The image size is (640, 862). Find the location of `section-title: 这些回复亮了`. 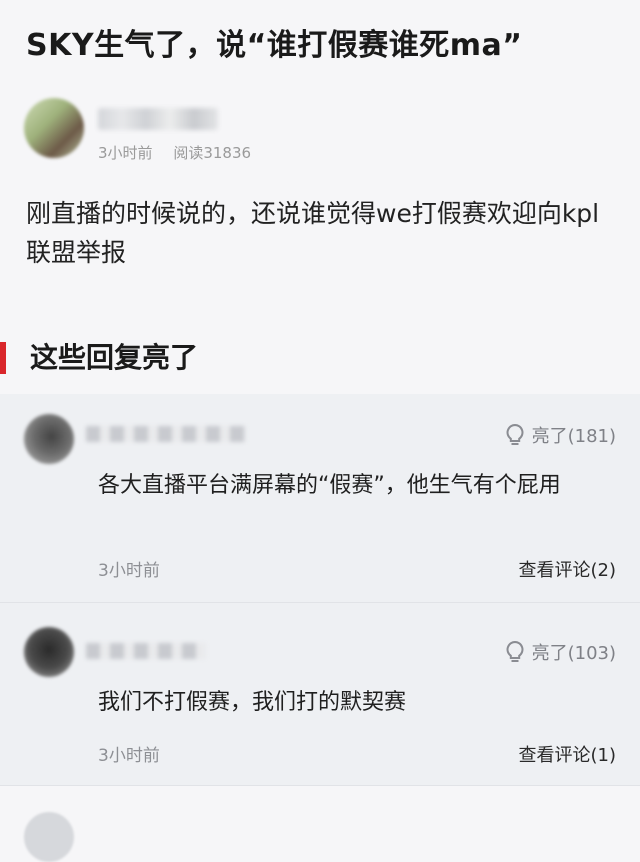

section-title: 这些回复亮了 is located at coordinates (114, 357).